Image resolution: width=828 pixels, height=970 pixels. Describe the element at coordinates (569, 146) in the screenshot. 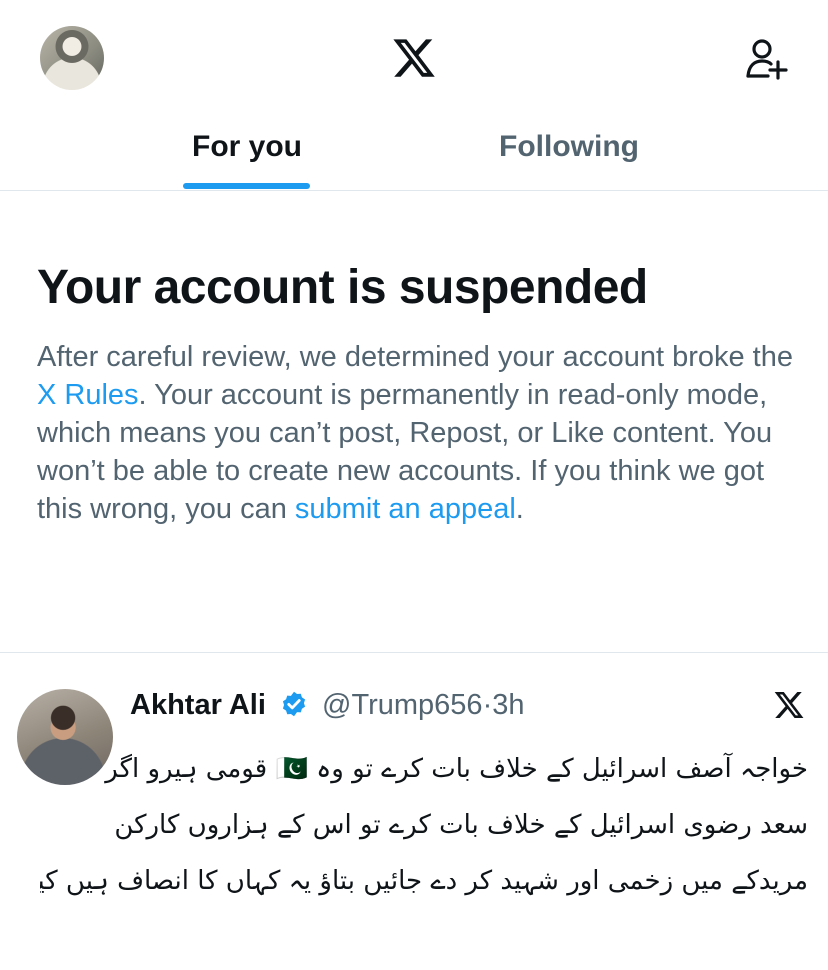

I see `tab-following-label: Following` at that location.